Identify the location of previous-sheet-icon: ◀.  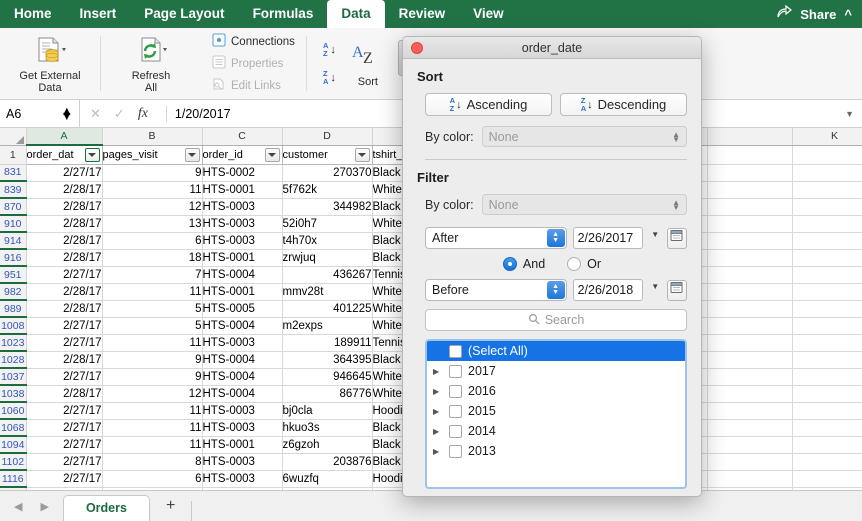
(18, 506).